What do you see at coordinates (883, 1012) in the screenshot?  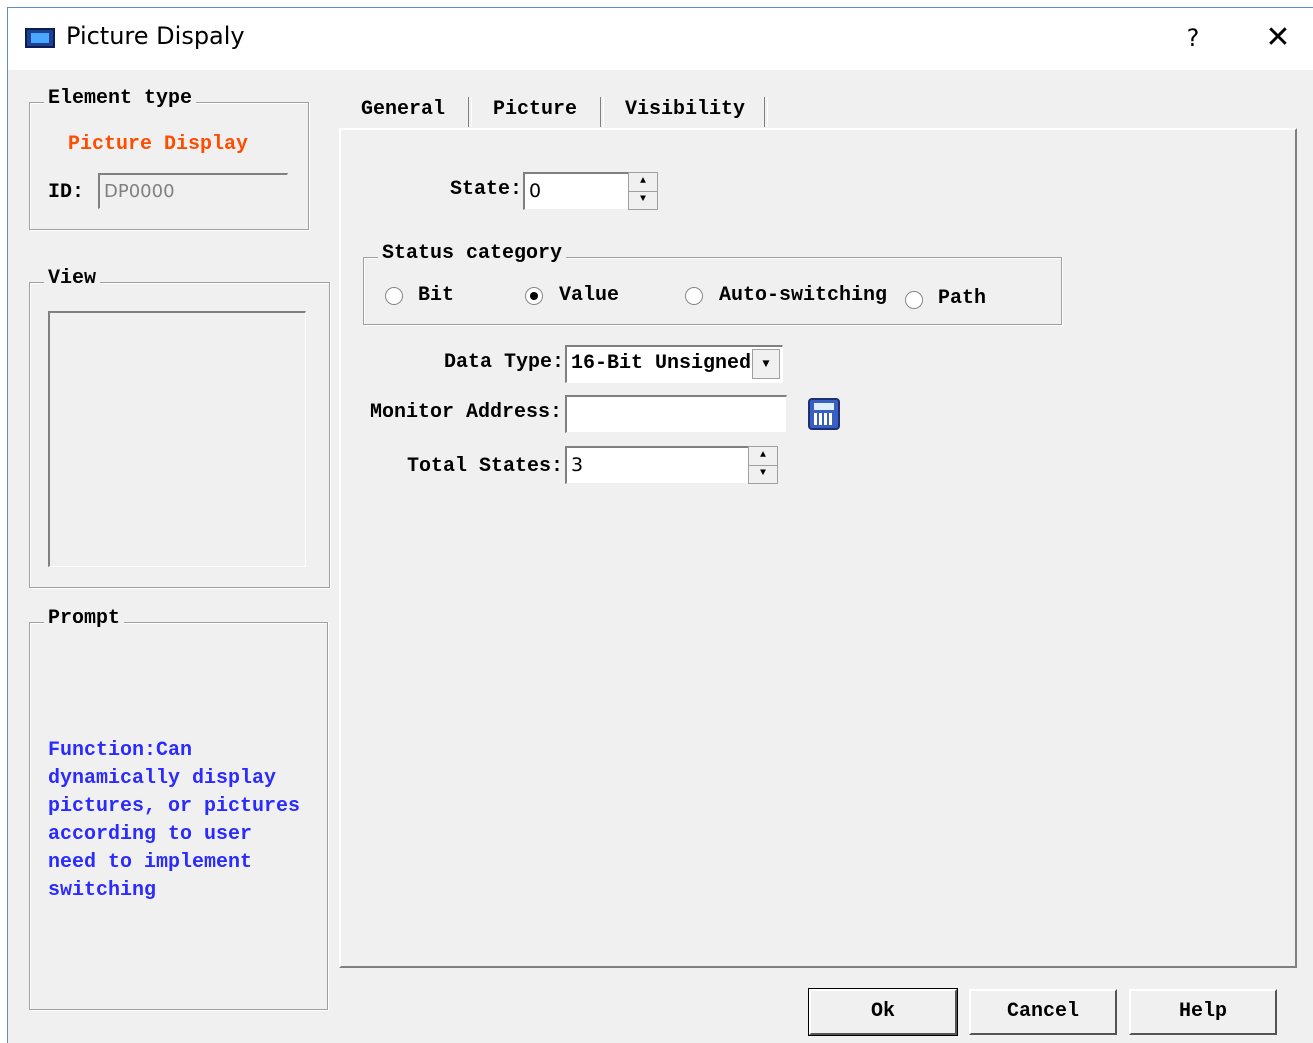 I see `ok-button: Ok` at bounding box center [883, 1012].